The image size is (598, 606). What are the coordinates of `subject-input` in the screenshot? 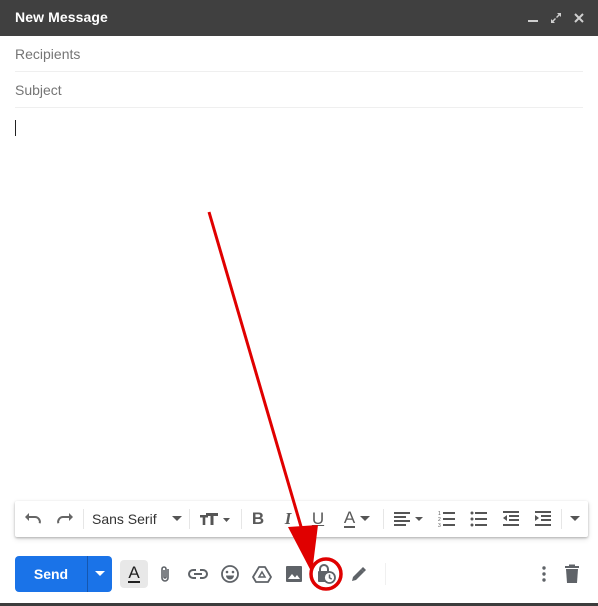 It's located at (299, 89).